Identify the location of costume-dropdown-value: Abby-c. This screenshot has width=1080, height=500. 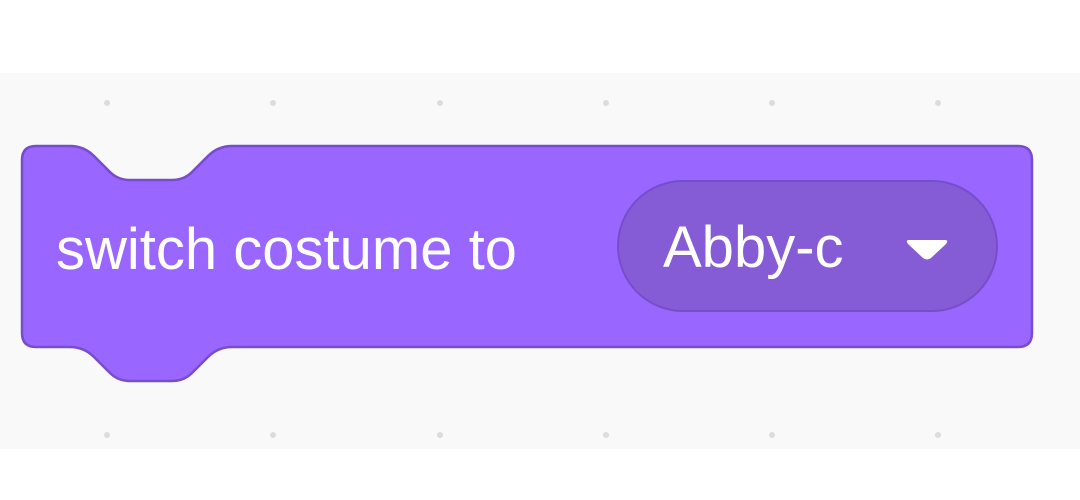
(753, 247).